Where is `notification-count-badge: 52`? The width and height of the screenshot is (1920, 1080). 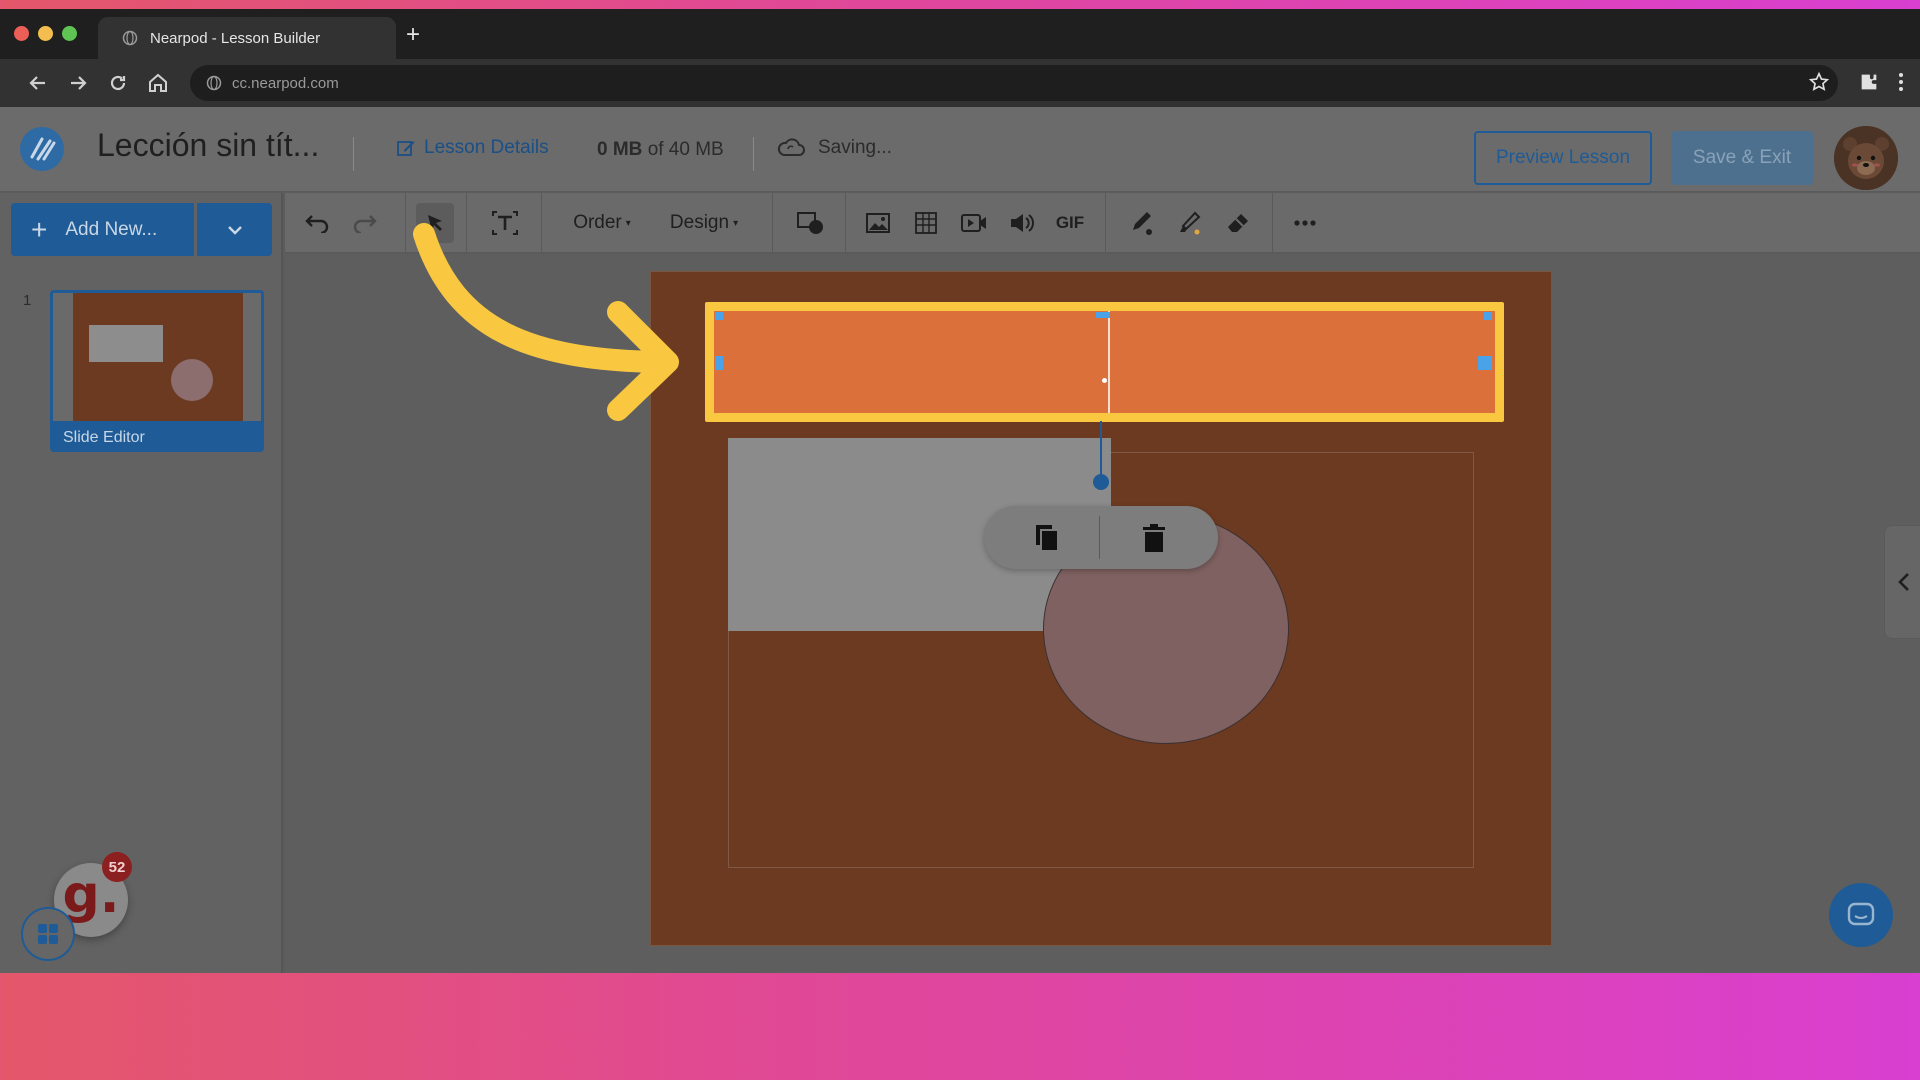 notification-count-badge: 52 is located at coordinates (117, 867).